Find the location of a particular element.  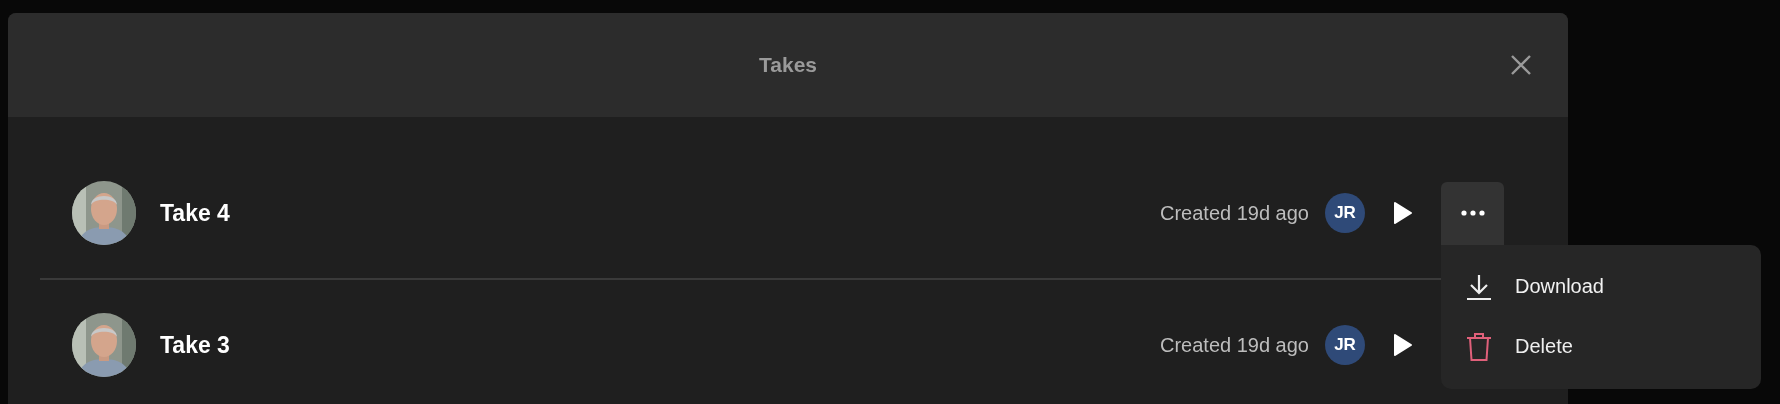

more-button is located at coordinates (1472, 213).